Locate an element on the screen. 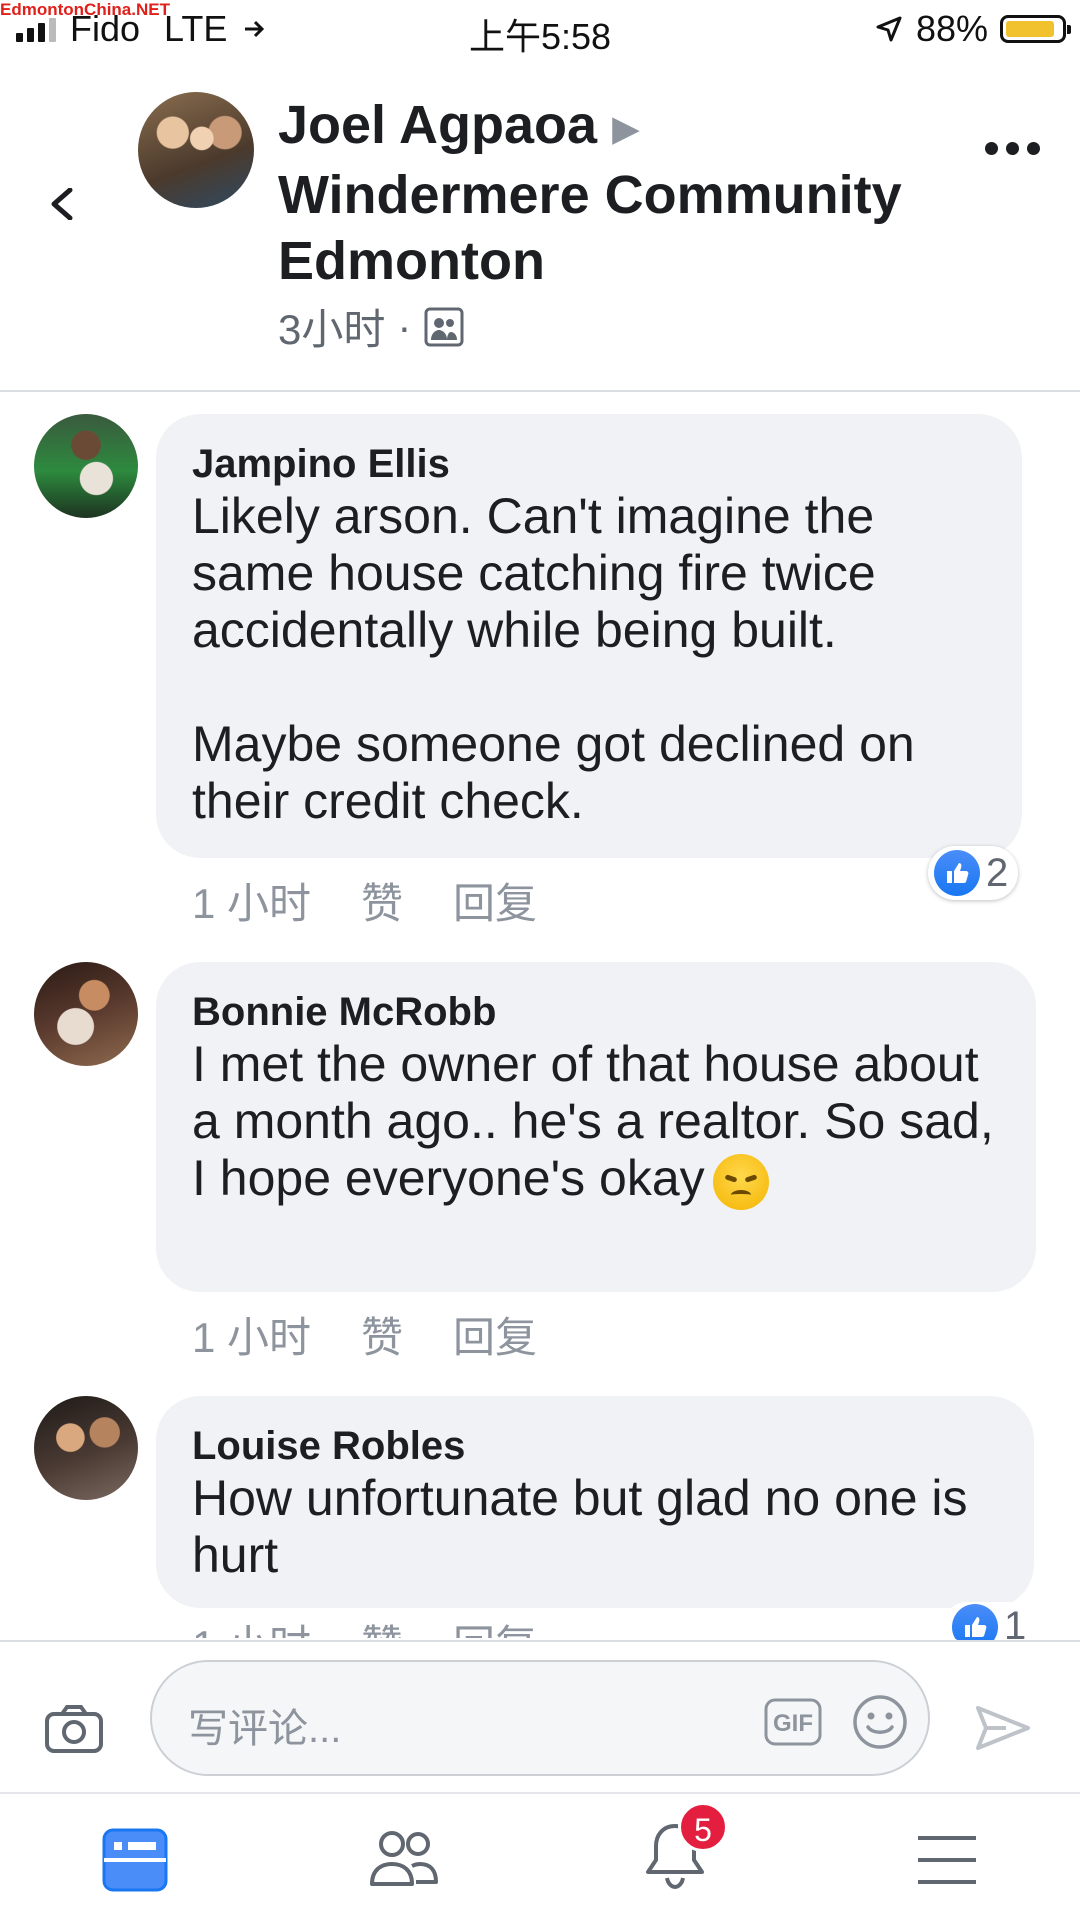 This screenshot has height=1923, width=1080. send-icon is located at coordinates (1003, 1728).